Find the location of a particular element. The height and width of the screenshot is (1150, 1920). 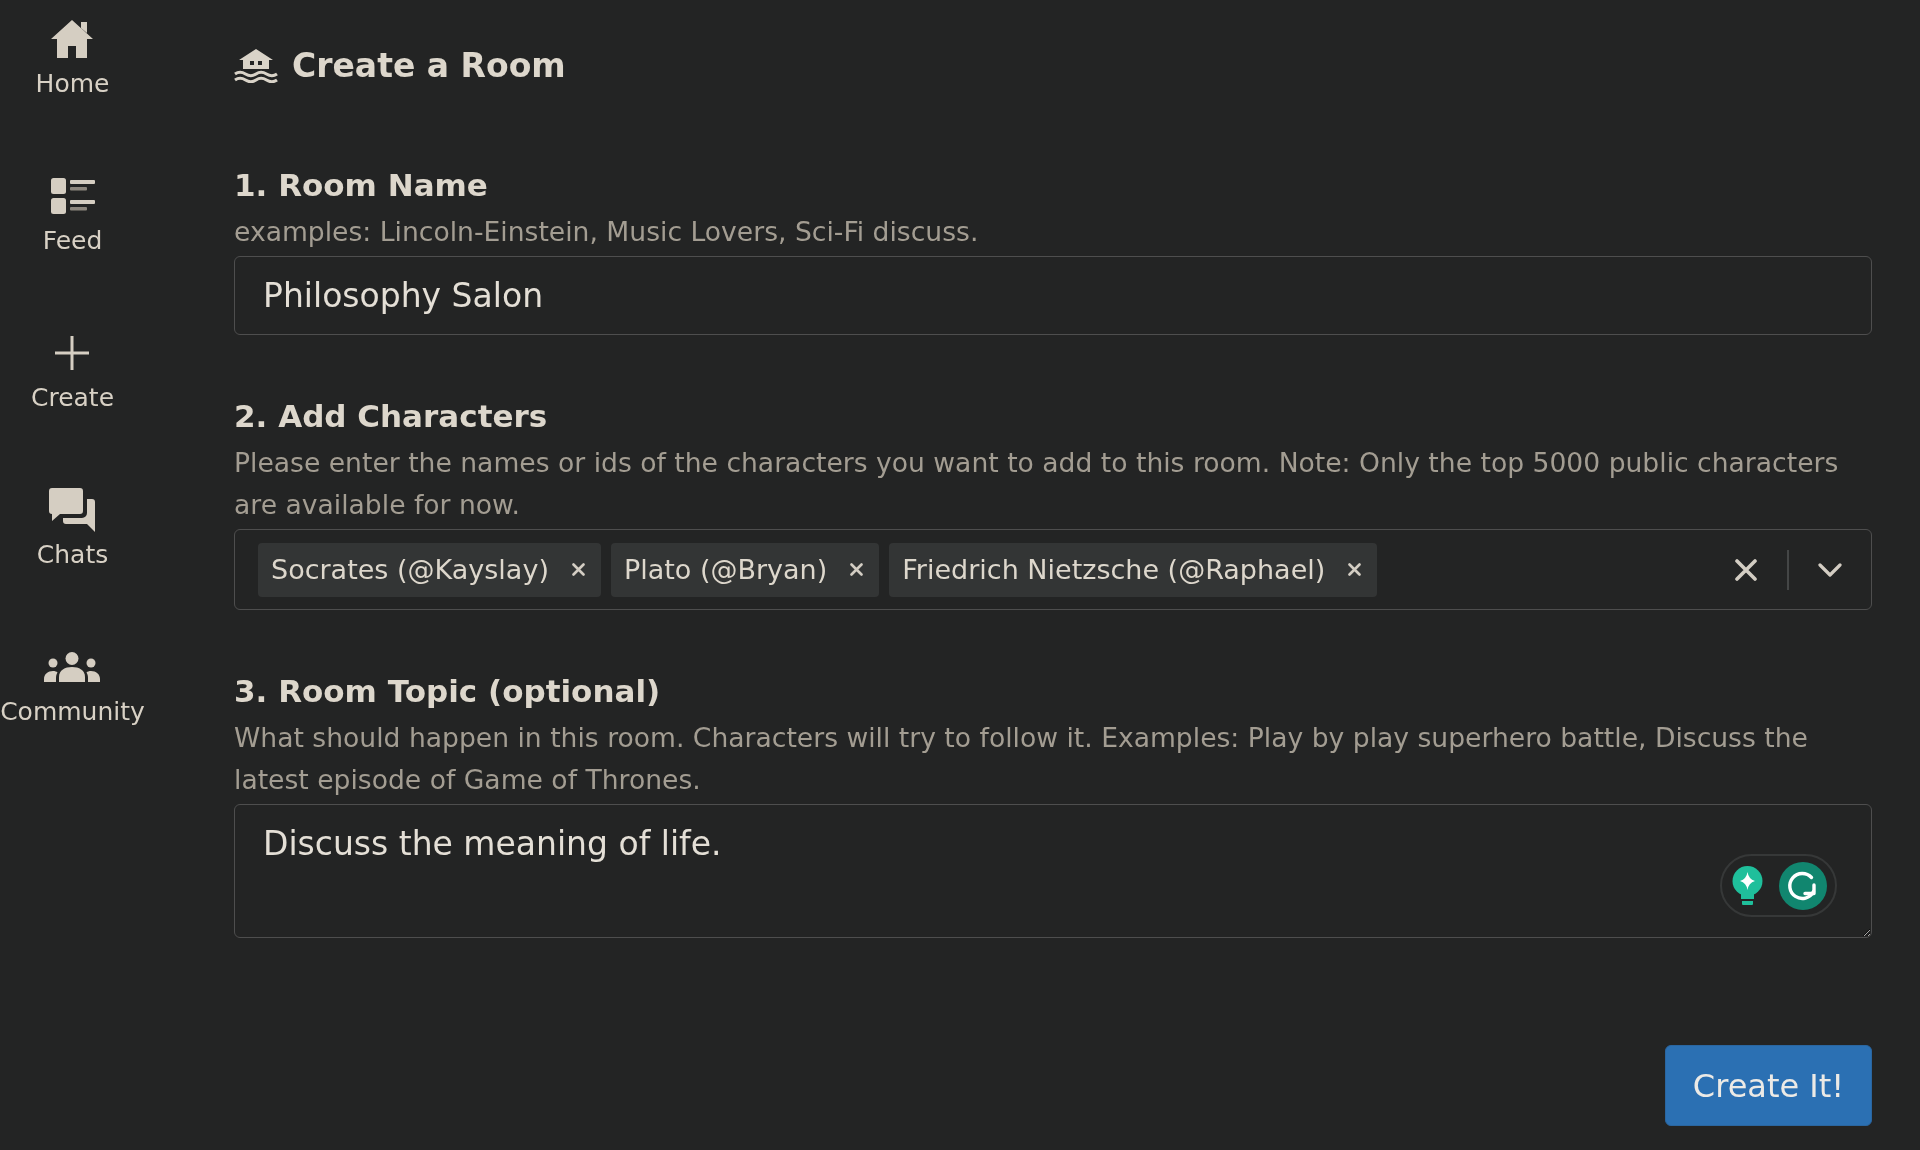

character-tag: Socrates (@Kayslay) is located at coordinates (429, 569).